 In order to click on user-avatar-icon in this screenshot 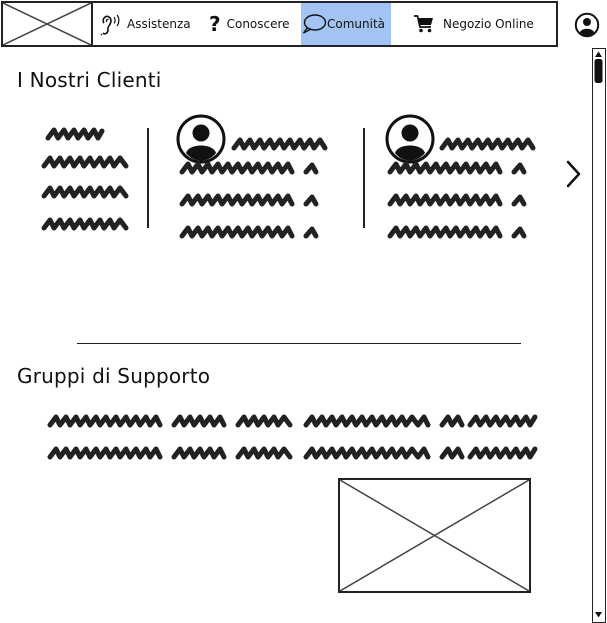, I will do `click(587, 25)`.